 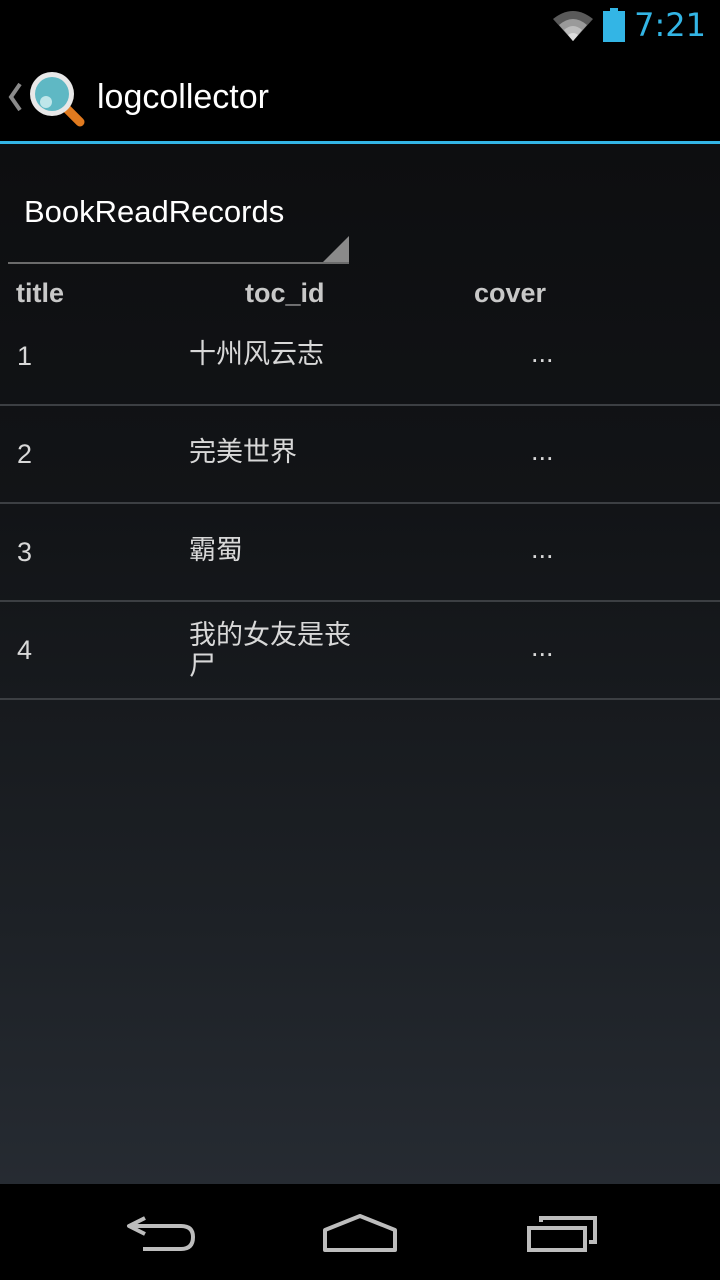 I want to click on wifi-icon, so click(x=573, y=26).